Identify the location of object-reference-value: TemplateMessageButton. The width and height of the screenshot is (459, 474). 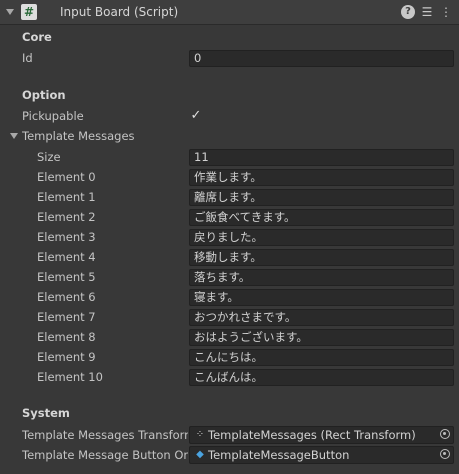
(279, 455).